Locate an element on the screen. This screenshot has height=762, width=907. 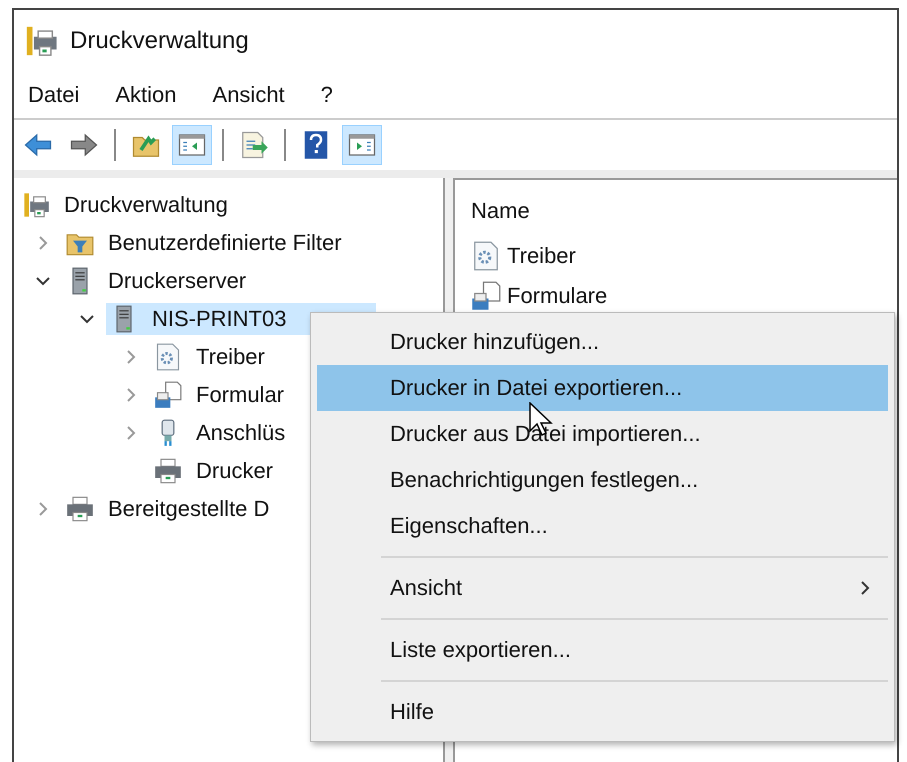
list-item: Formulare is located at coordinates (557, 296).